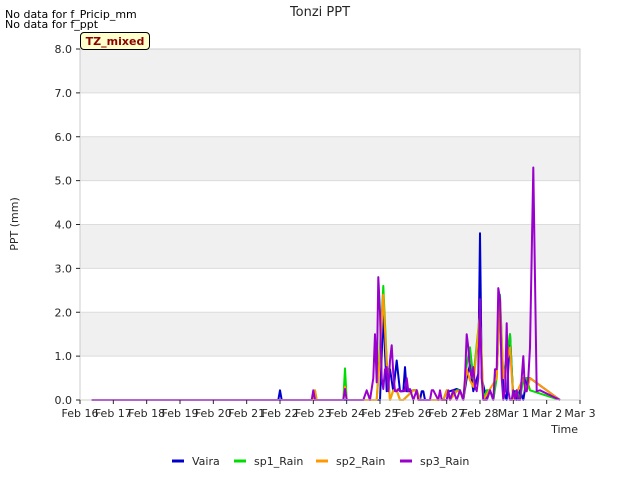 The width and height of the screenshot is (640, 480). I want to click on y-tick-label: 1.0, so click(64, 356).